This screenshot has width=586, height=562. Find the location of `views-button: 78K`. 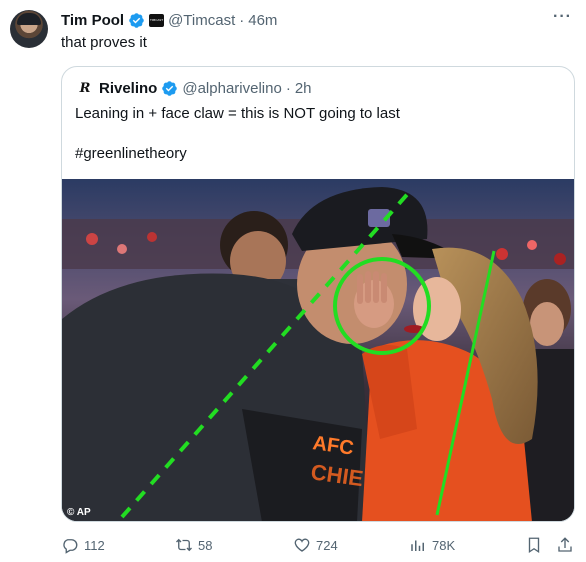

views-button: 78K is located at coordinates (432, 545).